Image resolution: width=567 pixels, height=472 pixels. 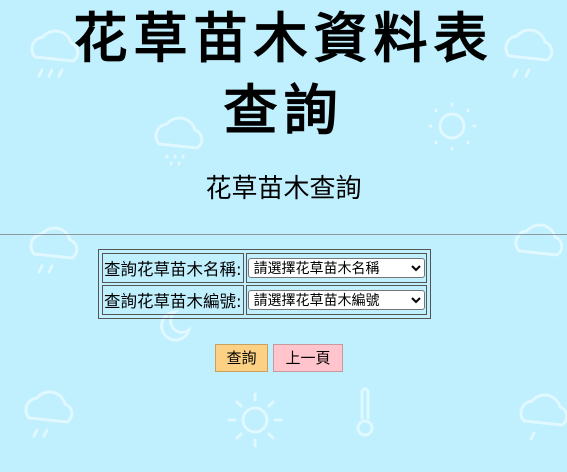 What do you see at coordinates (255, 420) in the screenshot?
I see `sun-icon` at bounding box center [255, 420].